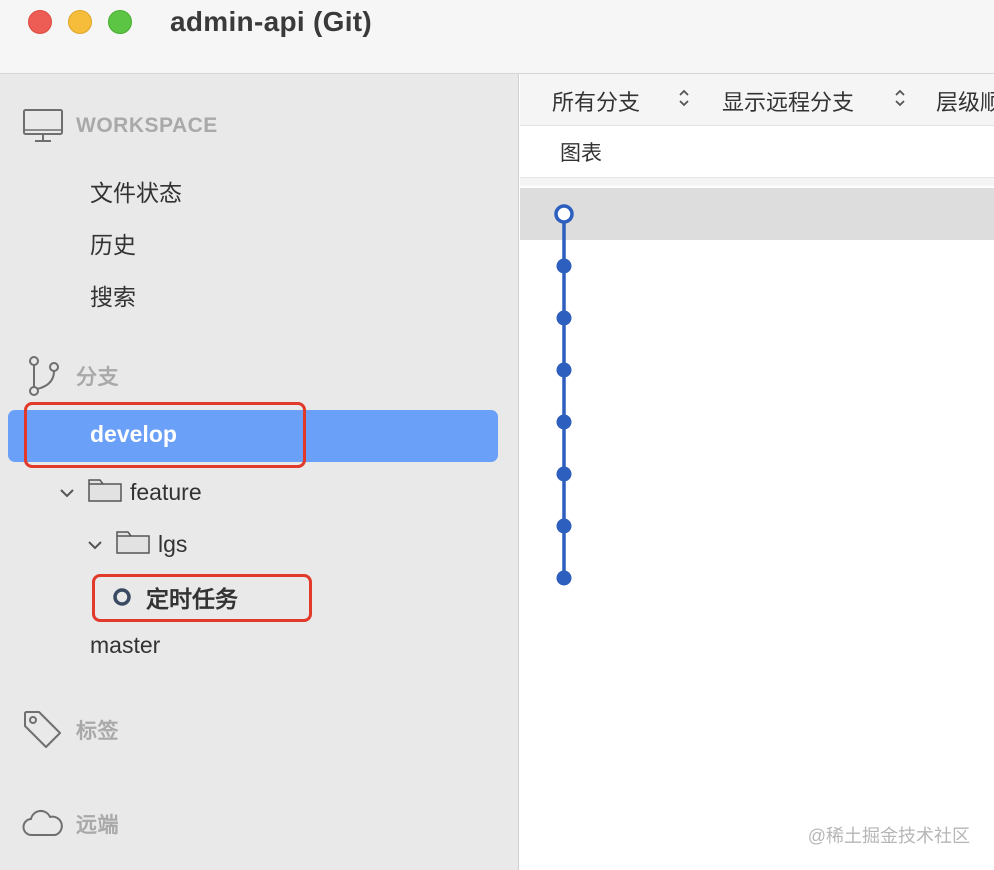  I want to click on column-header-graph: 图表, so click(581, 152).